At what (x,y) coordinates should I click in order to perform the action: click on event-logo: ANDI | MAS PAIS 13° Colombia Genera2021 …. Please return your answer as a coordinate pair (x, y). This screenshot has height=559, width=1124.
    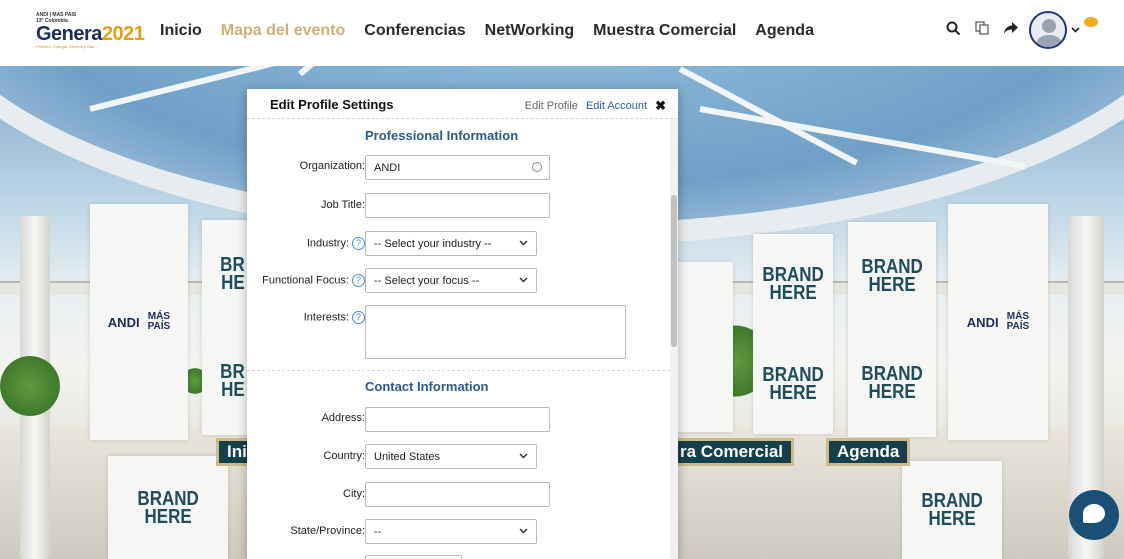
    Looking at the image, I should click on (90, 34).